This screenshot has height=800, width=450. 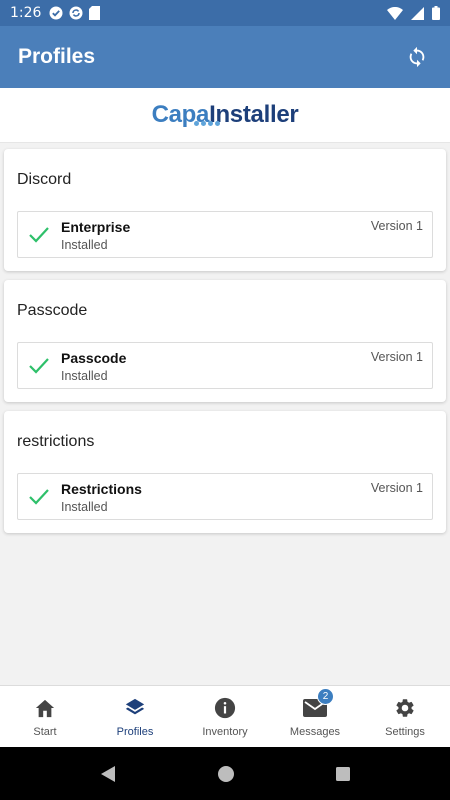 What do you see at coordinates (225, 708) in the screenshot?
I see `info-icon` at bounding box center [225, 708].